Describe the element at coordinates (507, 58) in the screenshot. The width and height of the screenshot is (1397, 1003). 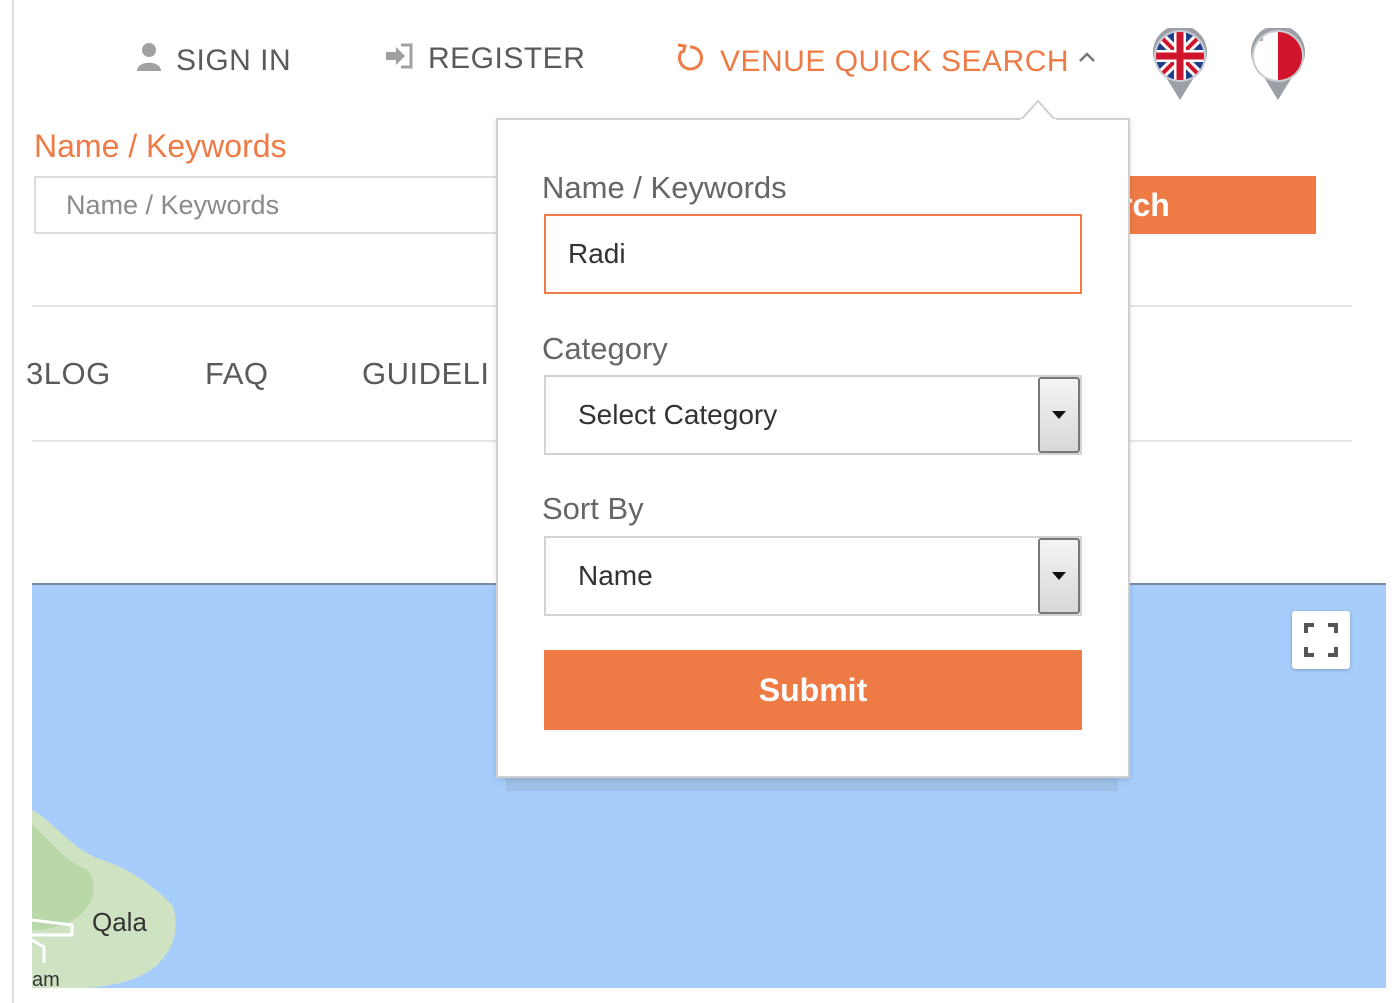
I see `register-label: REGISTER` at that location.